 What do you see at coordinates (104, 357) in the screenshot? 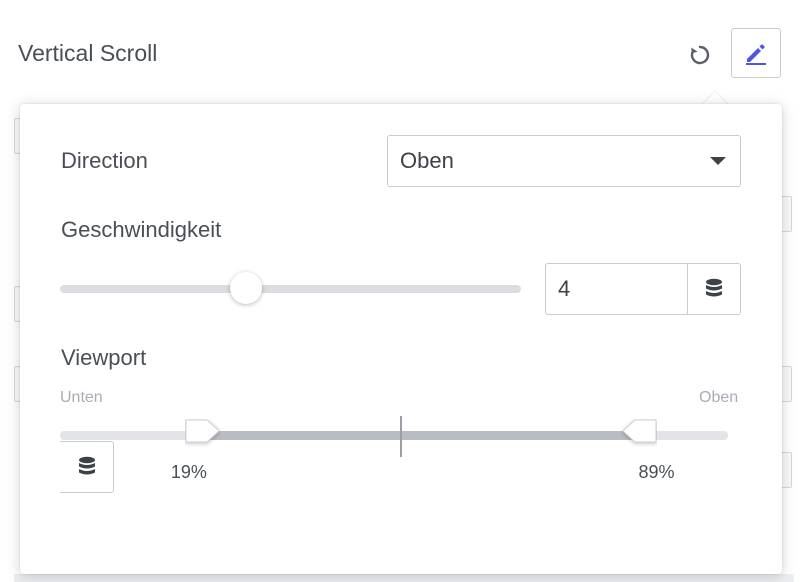
I see `viewport-label: Viewport` at bounding box center [104, 357].